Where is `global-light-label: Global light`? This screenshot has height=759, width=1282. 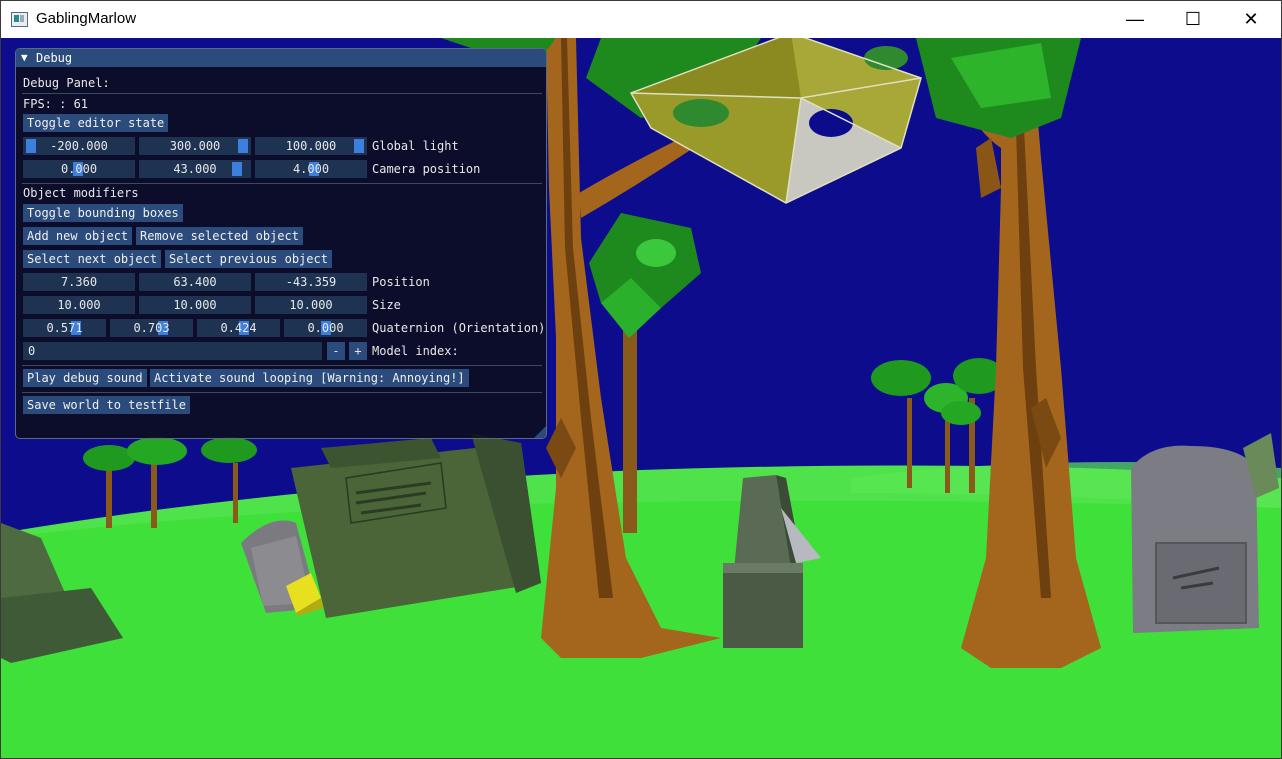 global-light-label: Global light is located at coordinates (415, 146).